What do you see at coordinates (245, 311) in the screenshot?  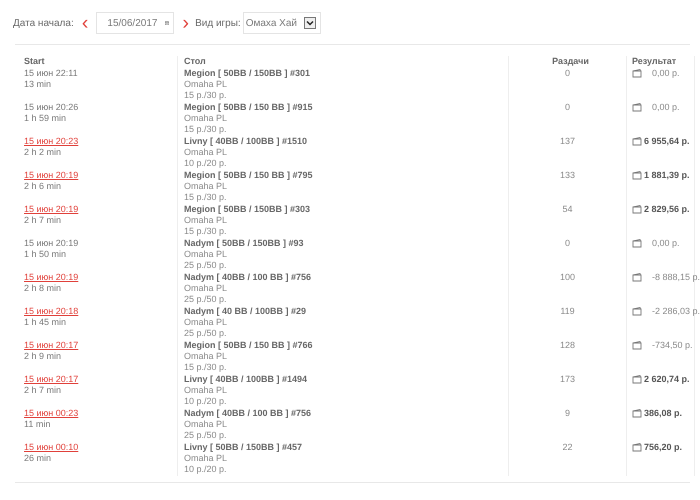 I see `table-name: Nadym [ 40 BB / 100BB ] #29` at bounding box center [245, 311].